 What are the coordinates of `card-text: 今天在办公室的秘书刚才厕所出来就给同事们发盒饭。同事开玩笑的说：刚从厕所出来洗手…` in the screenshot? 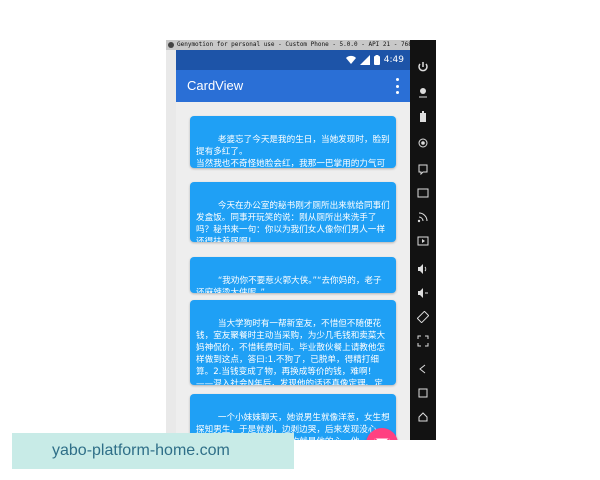 It's located at (293, 221).